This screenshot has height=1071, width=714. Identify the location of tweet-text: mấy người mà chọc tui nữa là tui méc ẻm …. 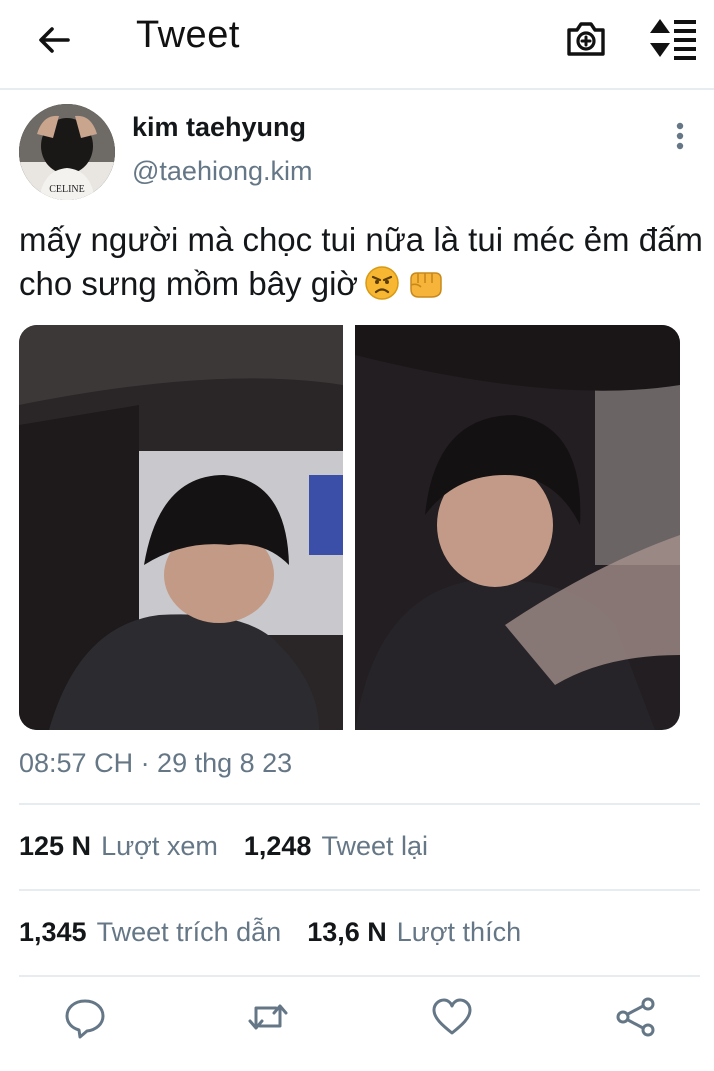
(364, 265).